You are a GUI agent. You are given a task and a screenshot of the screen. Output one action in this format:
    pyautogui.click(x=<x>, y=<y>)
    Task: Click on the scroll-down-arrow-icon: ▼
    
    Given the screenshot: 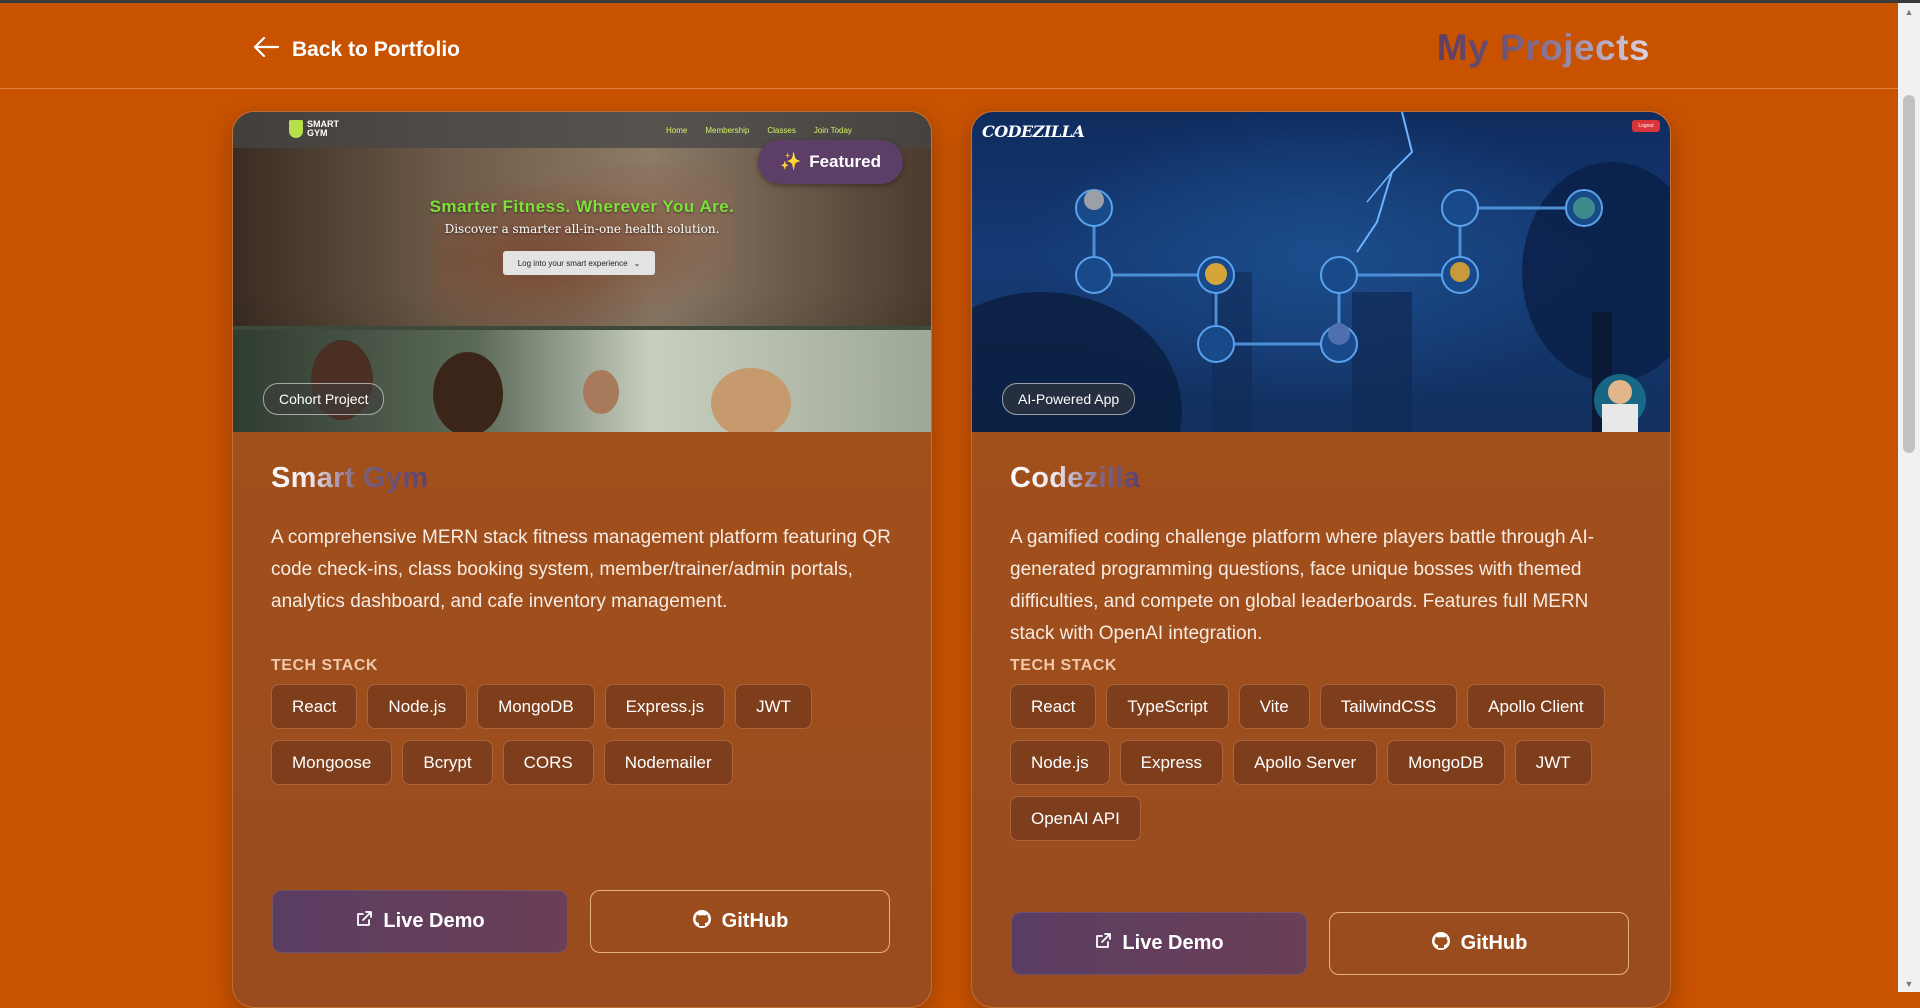 What is the action you would take?
    pyautogui.click(x=1909, y=983)
    